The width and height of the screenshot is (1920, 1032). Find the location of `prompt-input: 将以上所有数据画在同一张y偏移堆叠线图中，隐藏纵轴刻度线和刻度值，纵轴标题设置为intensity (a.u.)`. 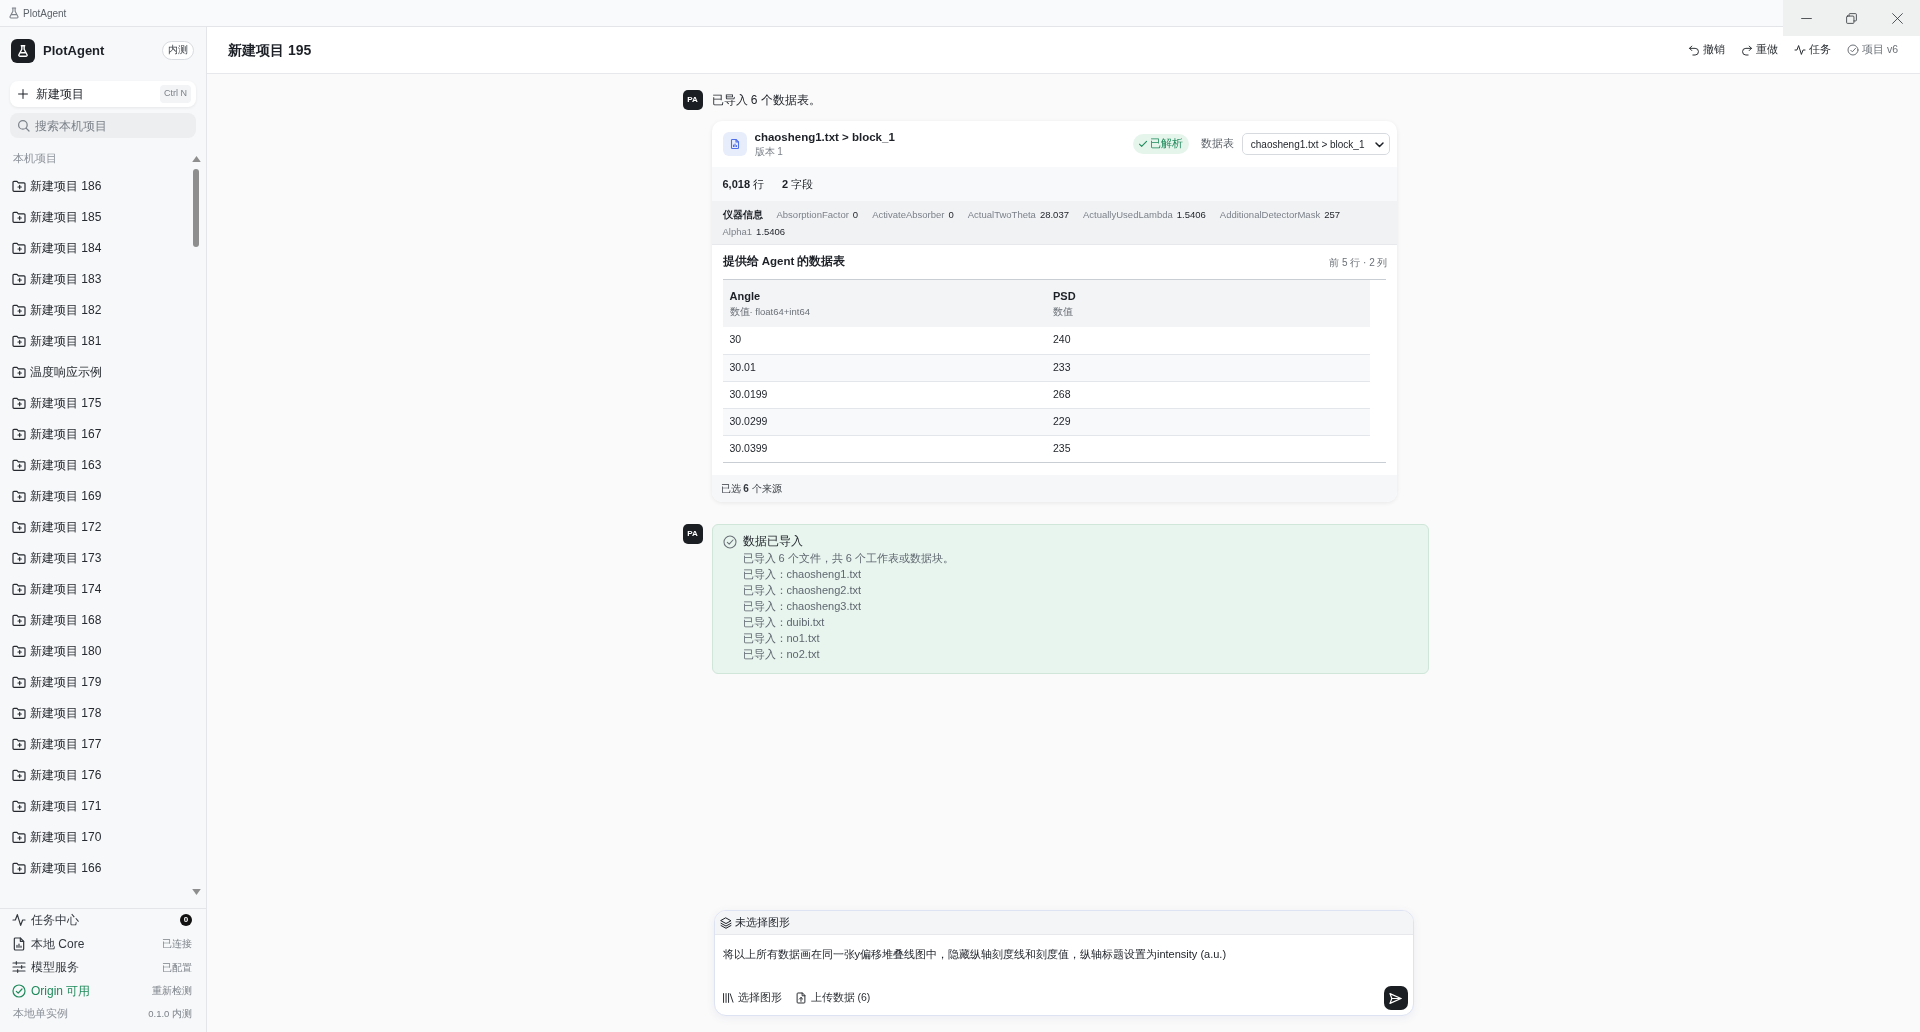

prompt-input: 将以上所有数据画在同一张y偏移堆叠线图中，隐藏纵轴刻度线和刻度值，纵轴标题设置为intensity (a.u.) is located at coordinates (1063, 958).